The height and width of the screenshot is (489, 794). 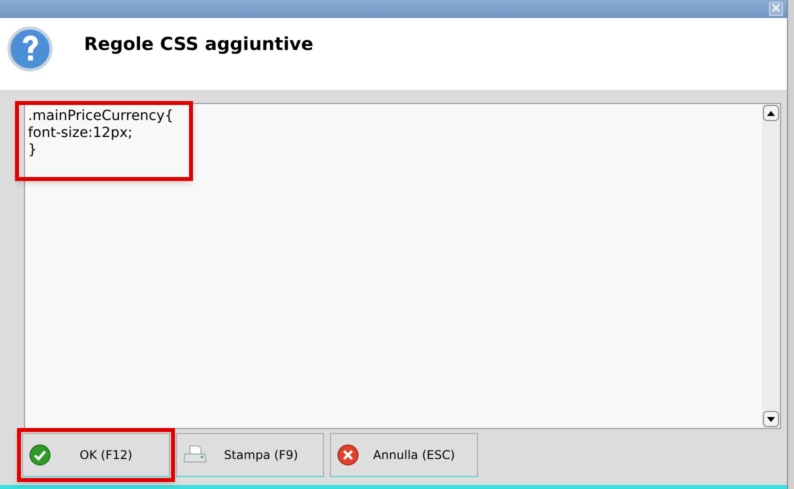 What do you see at coordinates (101, 116) in the screenshot?
I see `code-line: .mainPriceCurrency{` at bounding box center [101, 116].